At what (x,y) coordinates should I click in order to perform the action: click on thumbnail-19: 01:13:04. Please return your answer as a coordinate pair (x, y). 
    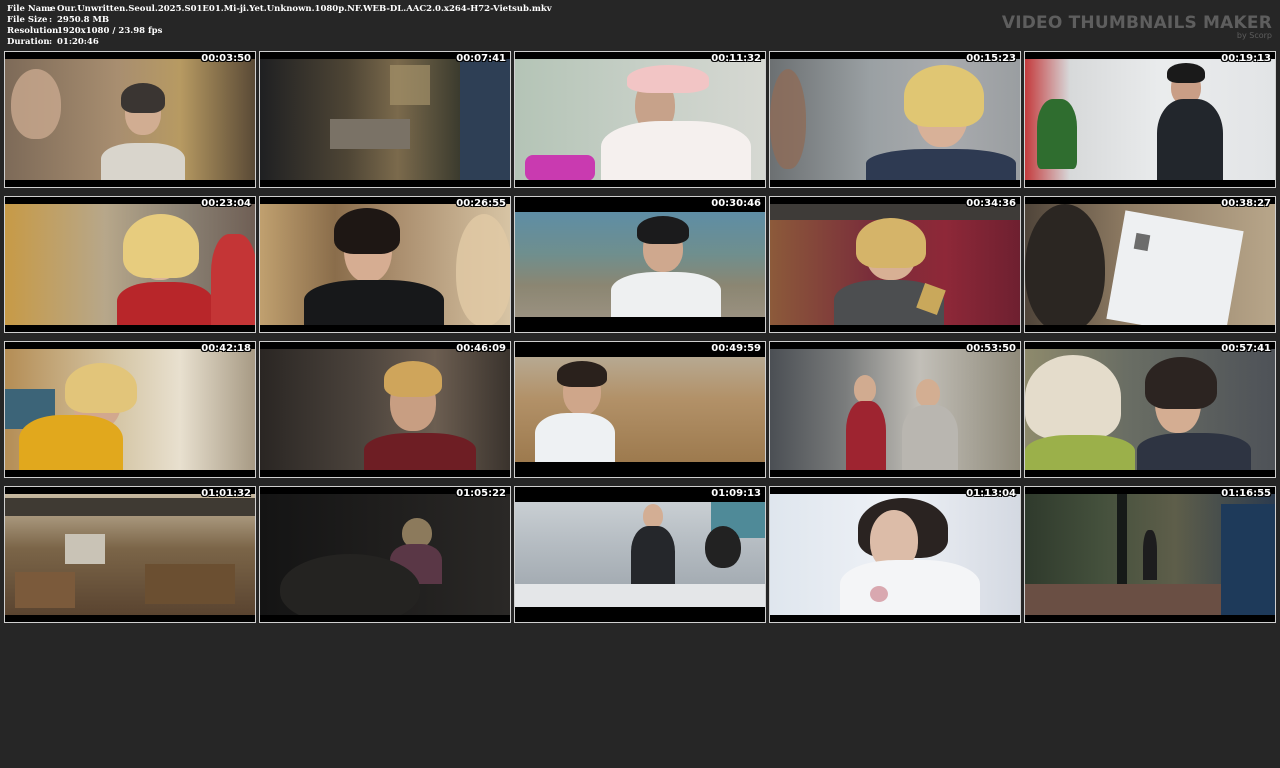
    Looking at the image, I should click on (895, 554).